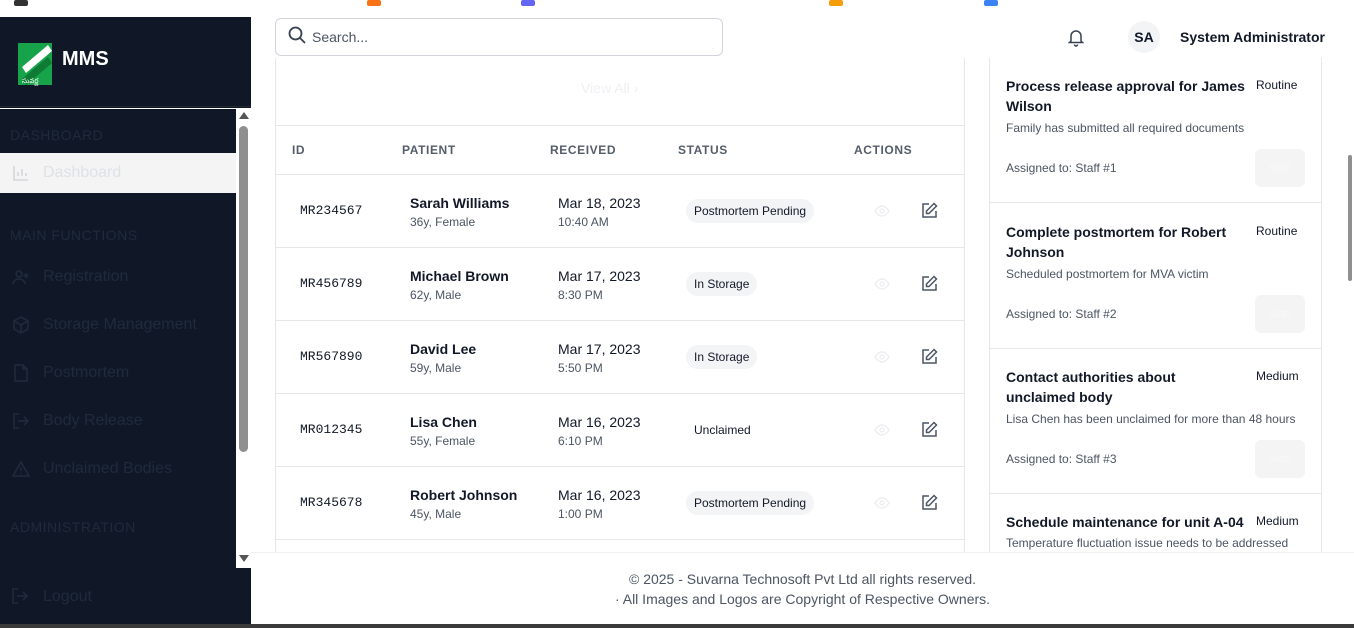 This screenshot has width=1354, height=628. Describe the element at coordinates (1277, 231) in the screenshot. I see `task-priority-badge: Routine` at that location.